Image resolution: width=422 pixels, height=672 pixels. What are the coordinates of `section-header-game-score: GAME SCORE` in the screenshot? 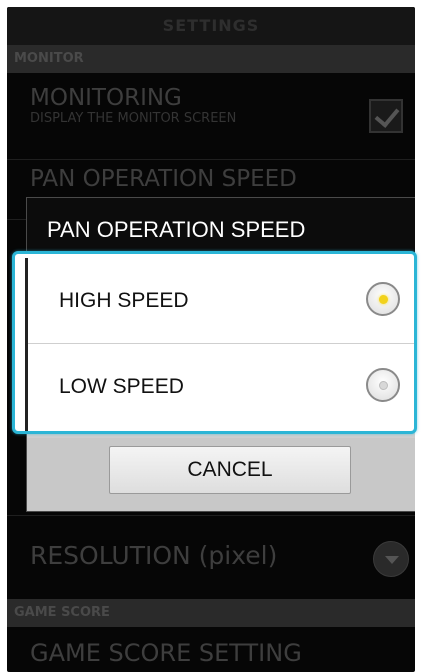 It's located at (211, 613).